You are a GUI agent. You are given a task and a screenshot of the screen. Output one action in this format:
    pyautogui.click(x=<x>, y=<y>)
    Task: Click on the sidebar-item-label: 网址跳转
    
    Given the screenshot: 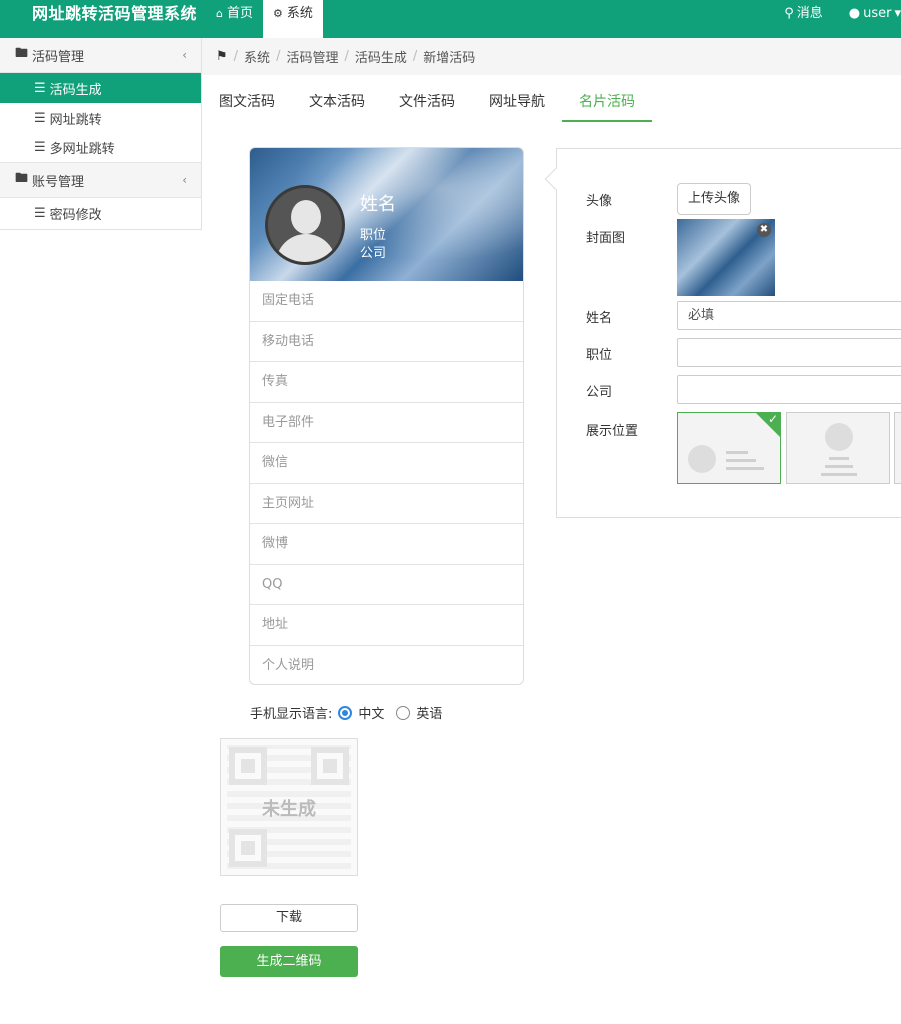 What is the action you would take?
    pyautogui.click(x=75, y=120)
    